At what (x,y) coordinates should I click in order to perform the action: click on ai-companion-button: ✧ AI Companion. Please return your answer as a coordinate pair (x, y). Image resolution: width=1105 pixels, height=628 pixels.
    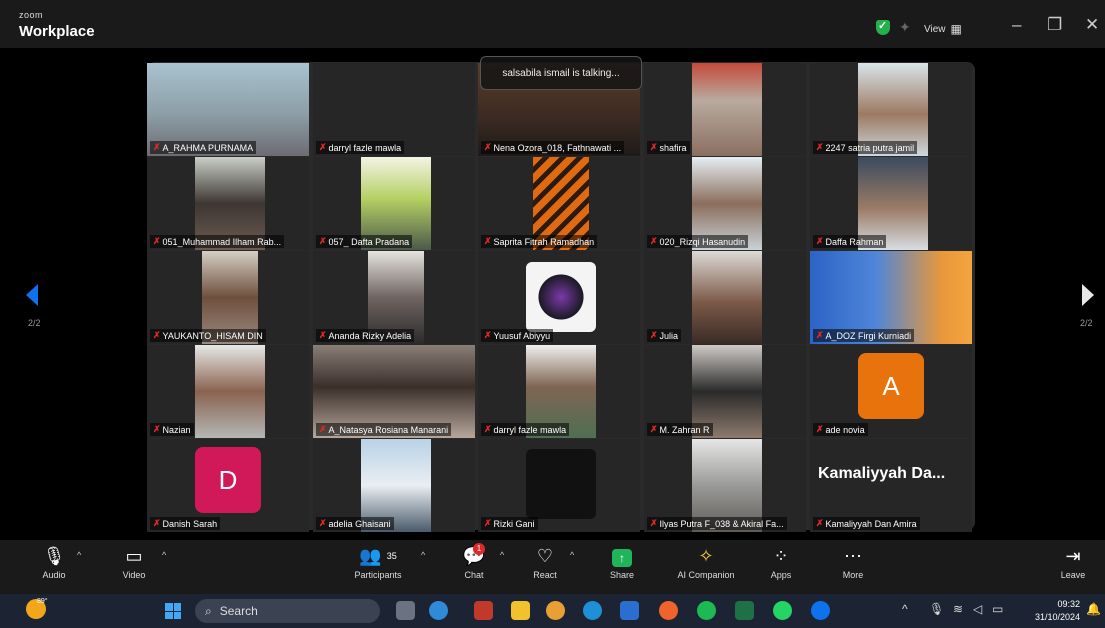
    Looking at the image, I should click on (706, 562).